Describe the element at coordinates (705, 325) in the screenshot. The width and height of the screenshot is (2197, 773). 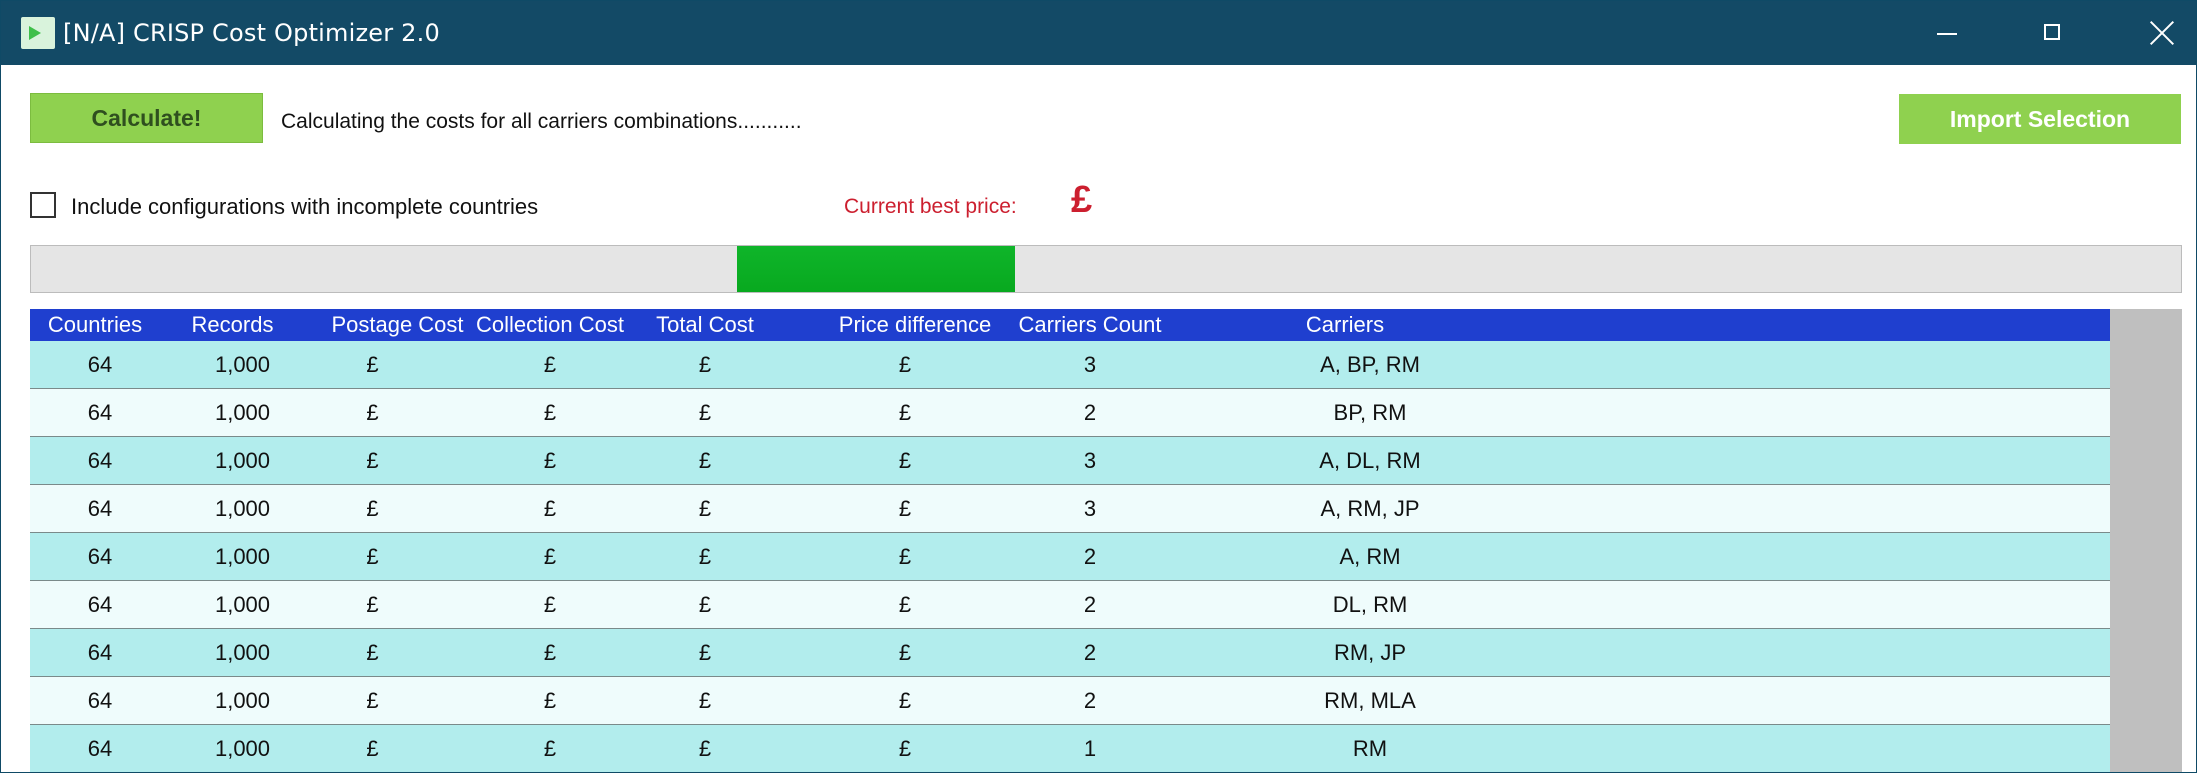
I see `column-header-total-cost: Total Cost` at that location.